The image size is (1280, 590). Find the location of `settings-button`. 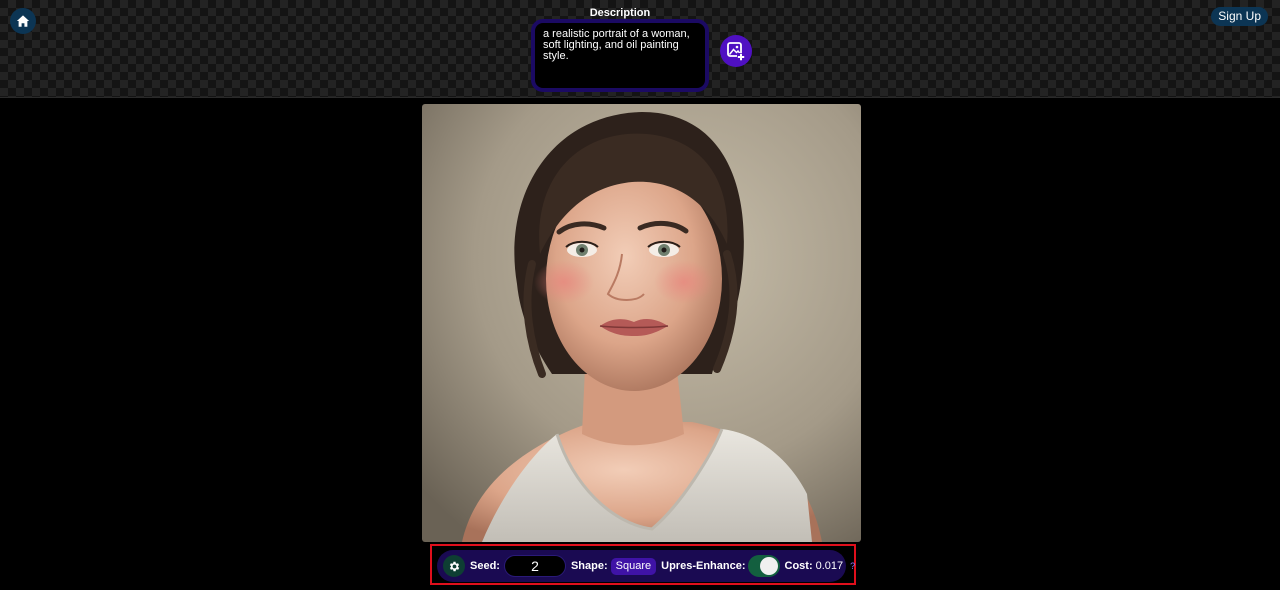

settings-button is located at coordinates (454, 566).